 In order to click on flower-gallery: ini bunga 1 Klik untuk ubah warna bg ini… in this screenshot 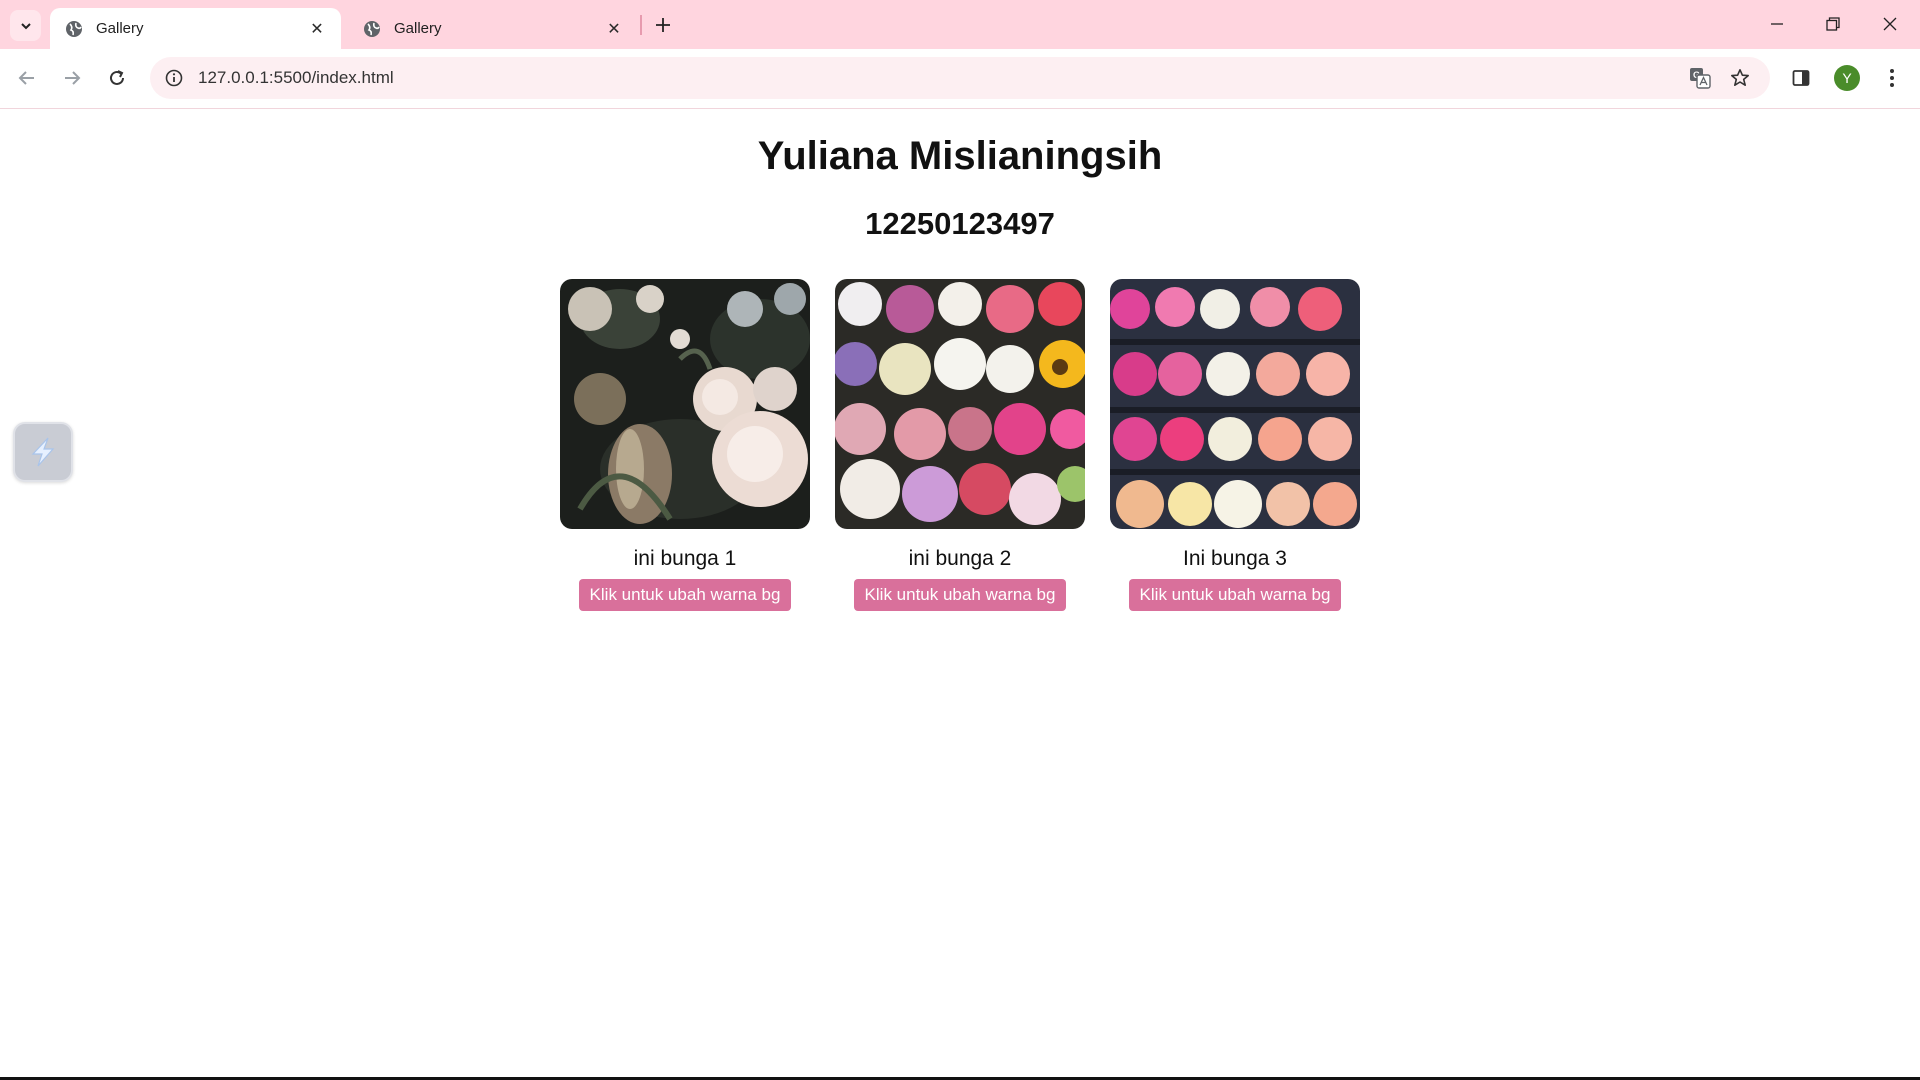, I will do `click(960, 454)`.